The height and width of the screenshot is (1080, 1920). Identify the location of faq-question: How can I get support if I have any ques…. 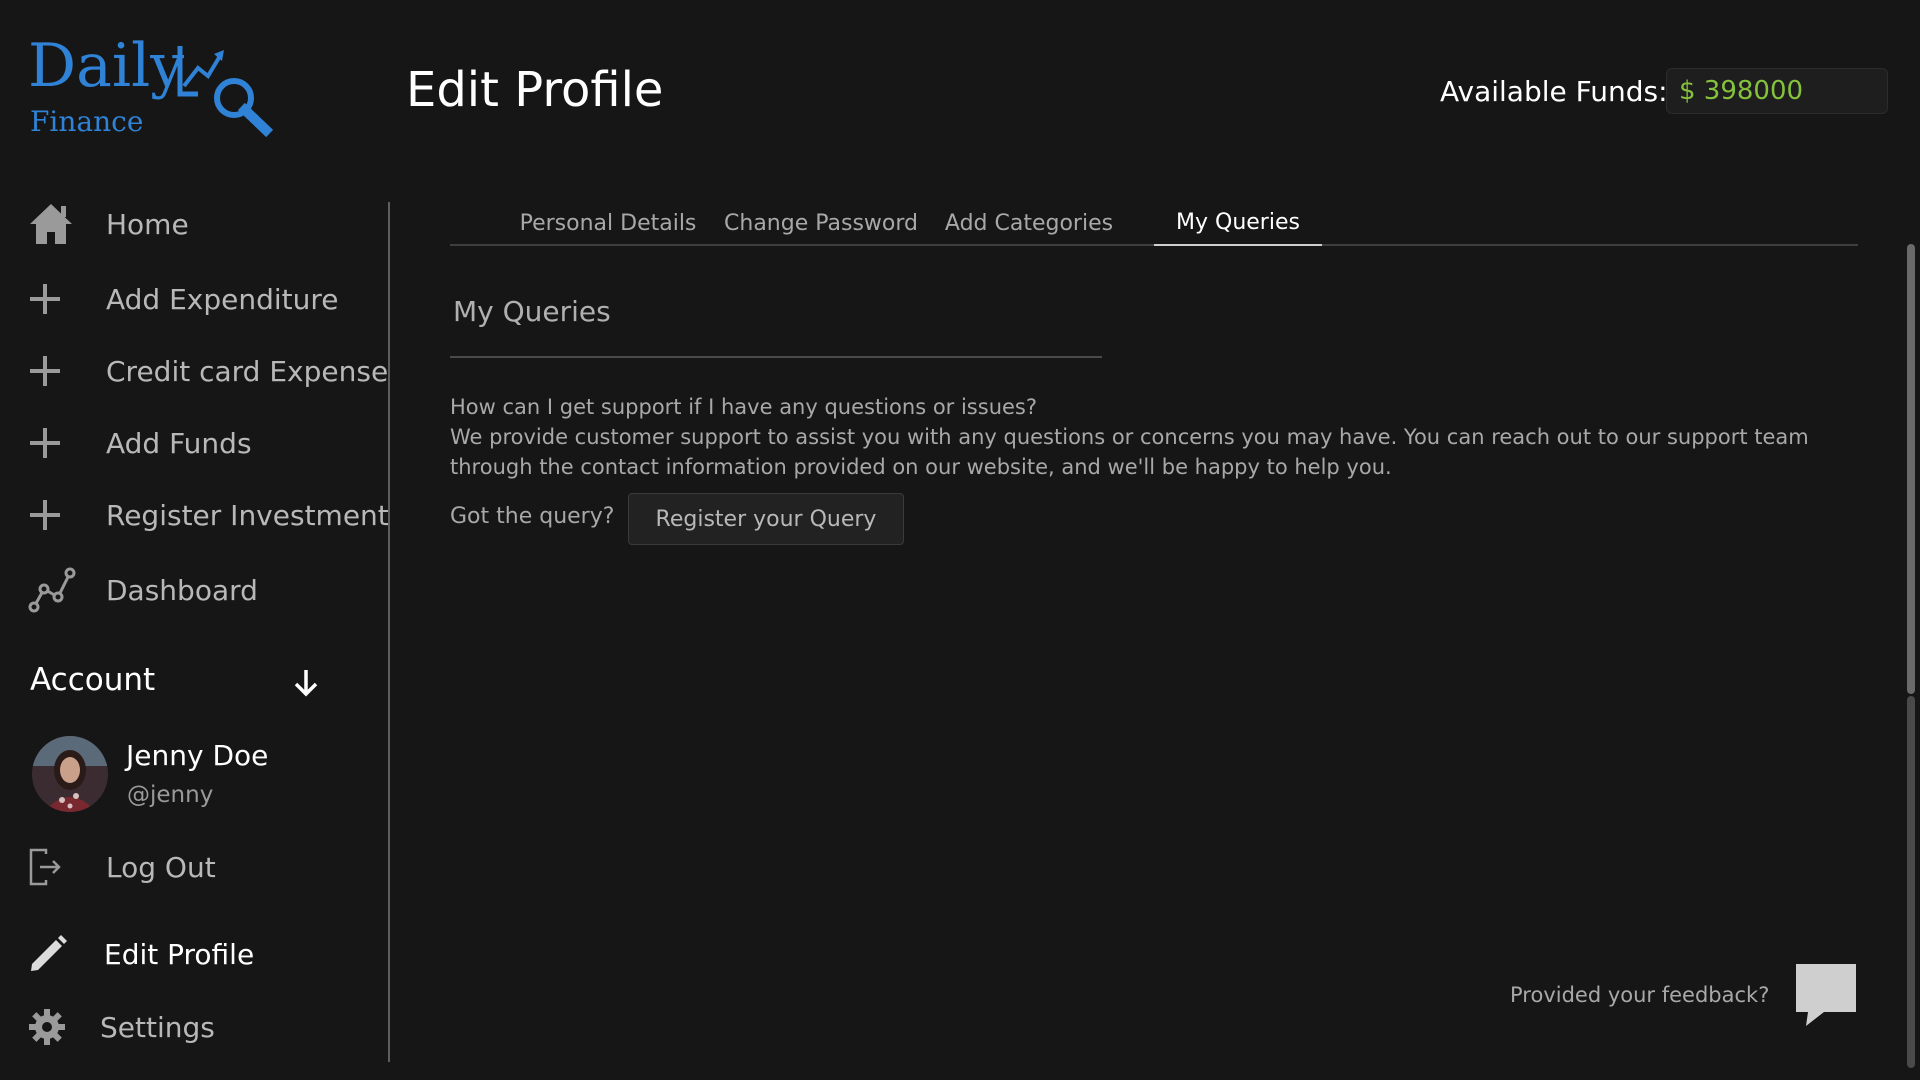
(744, 407).